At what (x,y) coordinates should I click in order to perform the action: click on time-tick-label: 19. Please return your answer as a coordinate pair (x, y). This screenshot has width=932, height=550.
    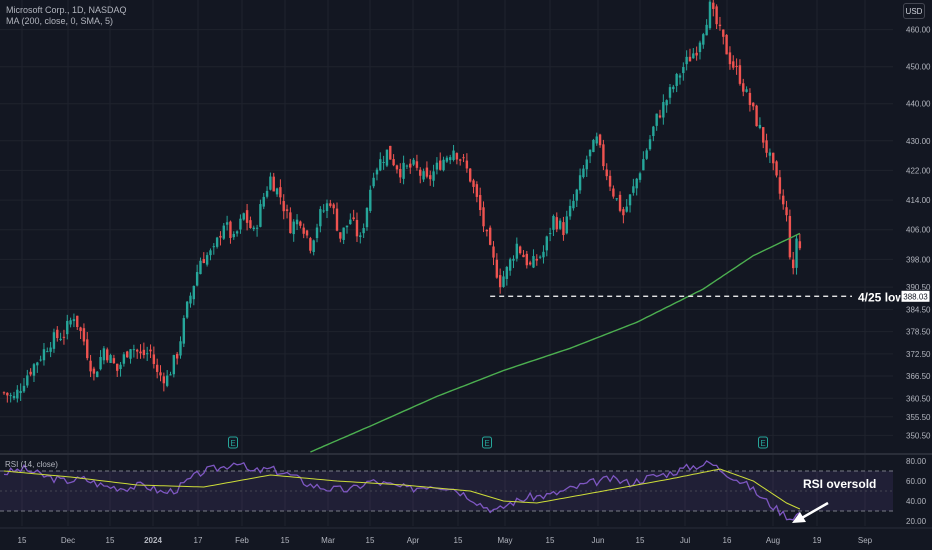
    Looking at the image, I should click on (817, 540).